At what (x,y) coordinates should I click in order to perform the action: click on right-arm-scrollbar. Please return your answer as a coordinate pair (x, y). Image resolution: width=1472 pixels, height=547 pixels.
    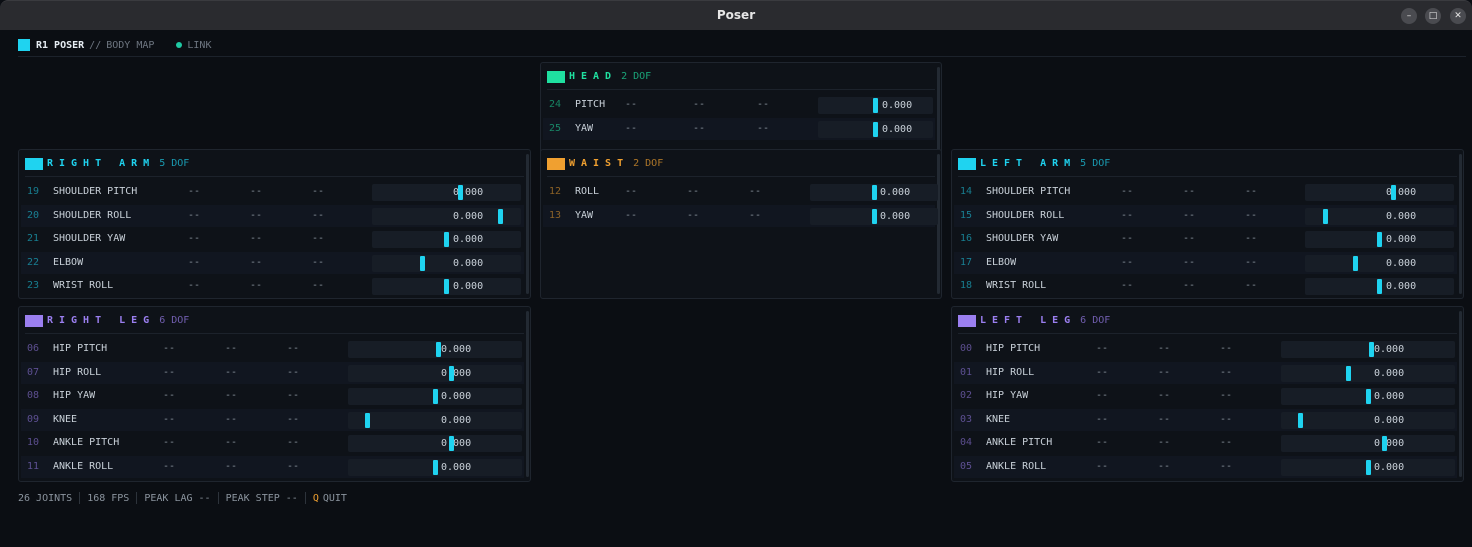
    Looking at the image, I should click on (527, 224).